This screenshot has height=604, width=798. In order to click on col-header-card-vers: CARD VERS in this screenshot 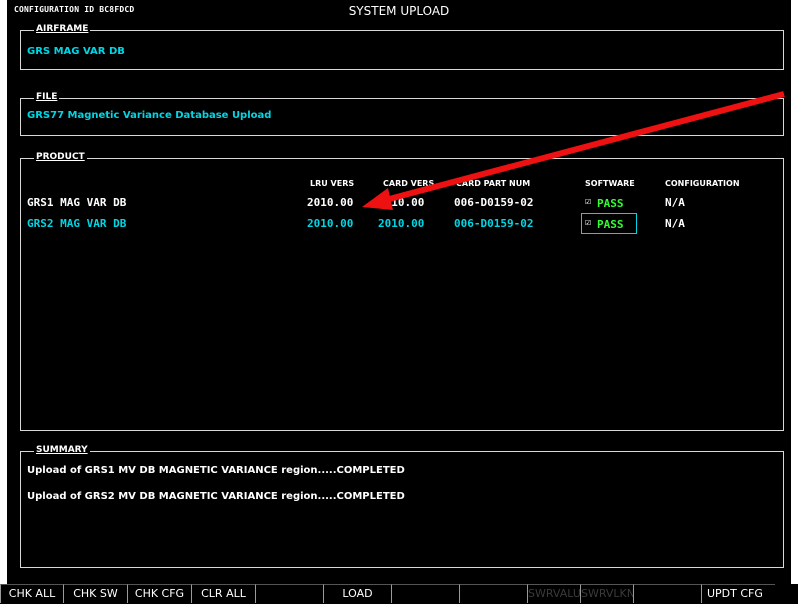, I will do `click(409, 183)`.